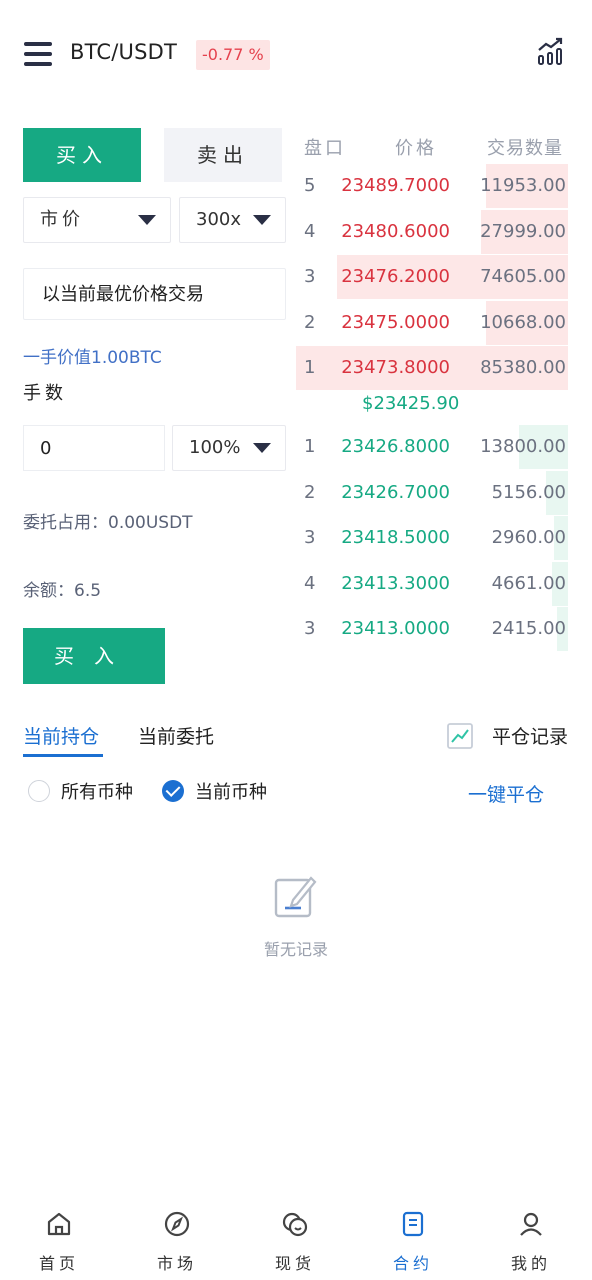 Image resolution: width=592 pixels, height=1280 pixels. Describe the element at coordinates (63, 755) in the screenshot. I see `active-tab-underline` at that location.